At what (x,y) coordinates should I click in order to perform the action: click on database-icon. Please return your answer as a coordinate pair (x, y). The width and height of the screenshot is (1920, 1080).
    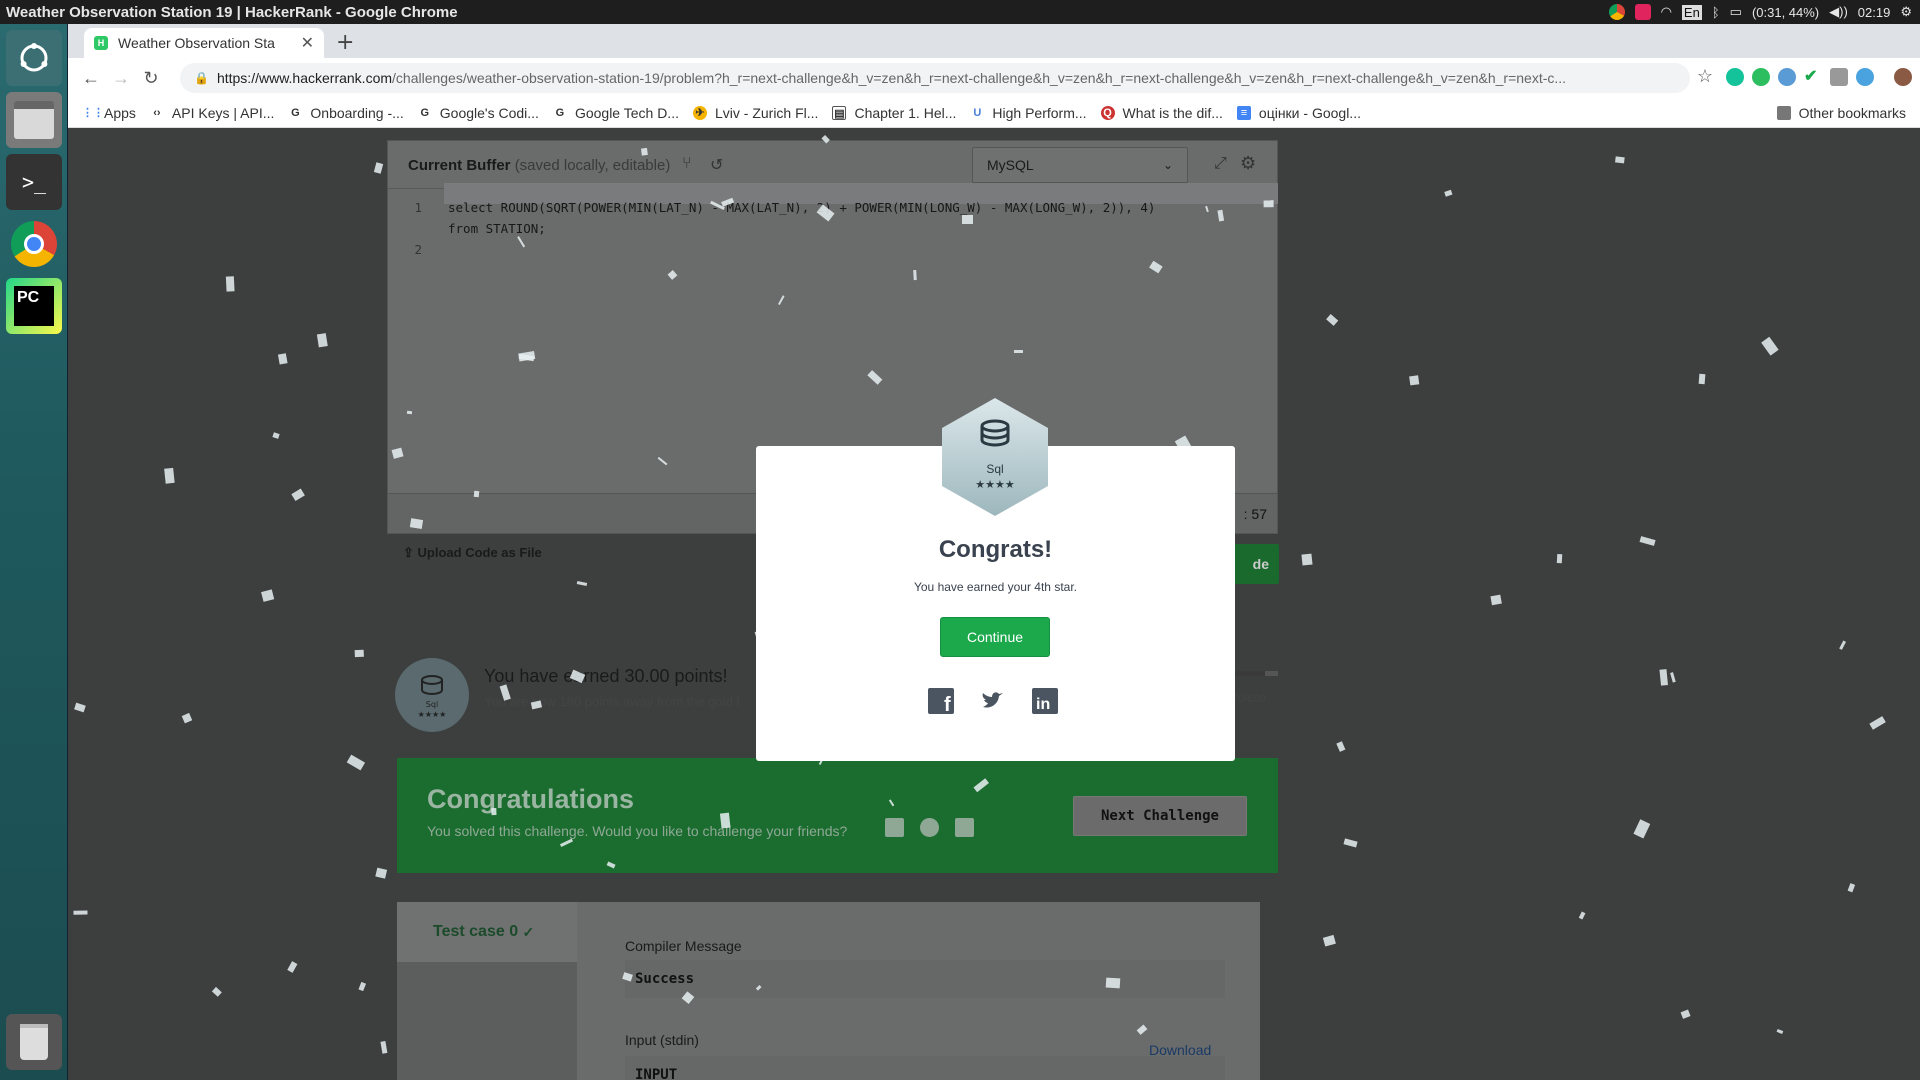
    Looking at the image, I should click on (432, 685).